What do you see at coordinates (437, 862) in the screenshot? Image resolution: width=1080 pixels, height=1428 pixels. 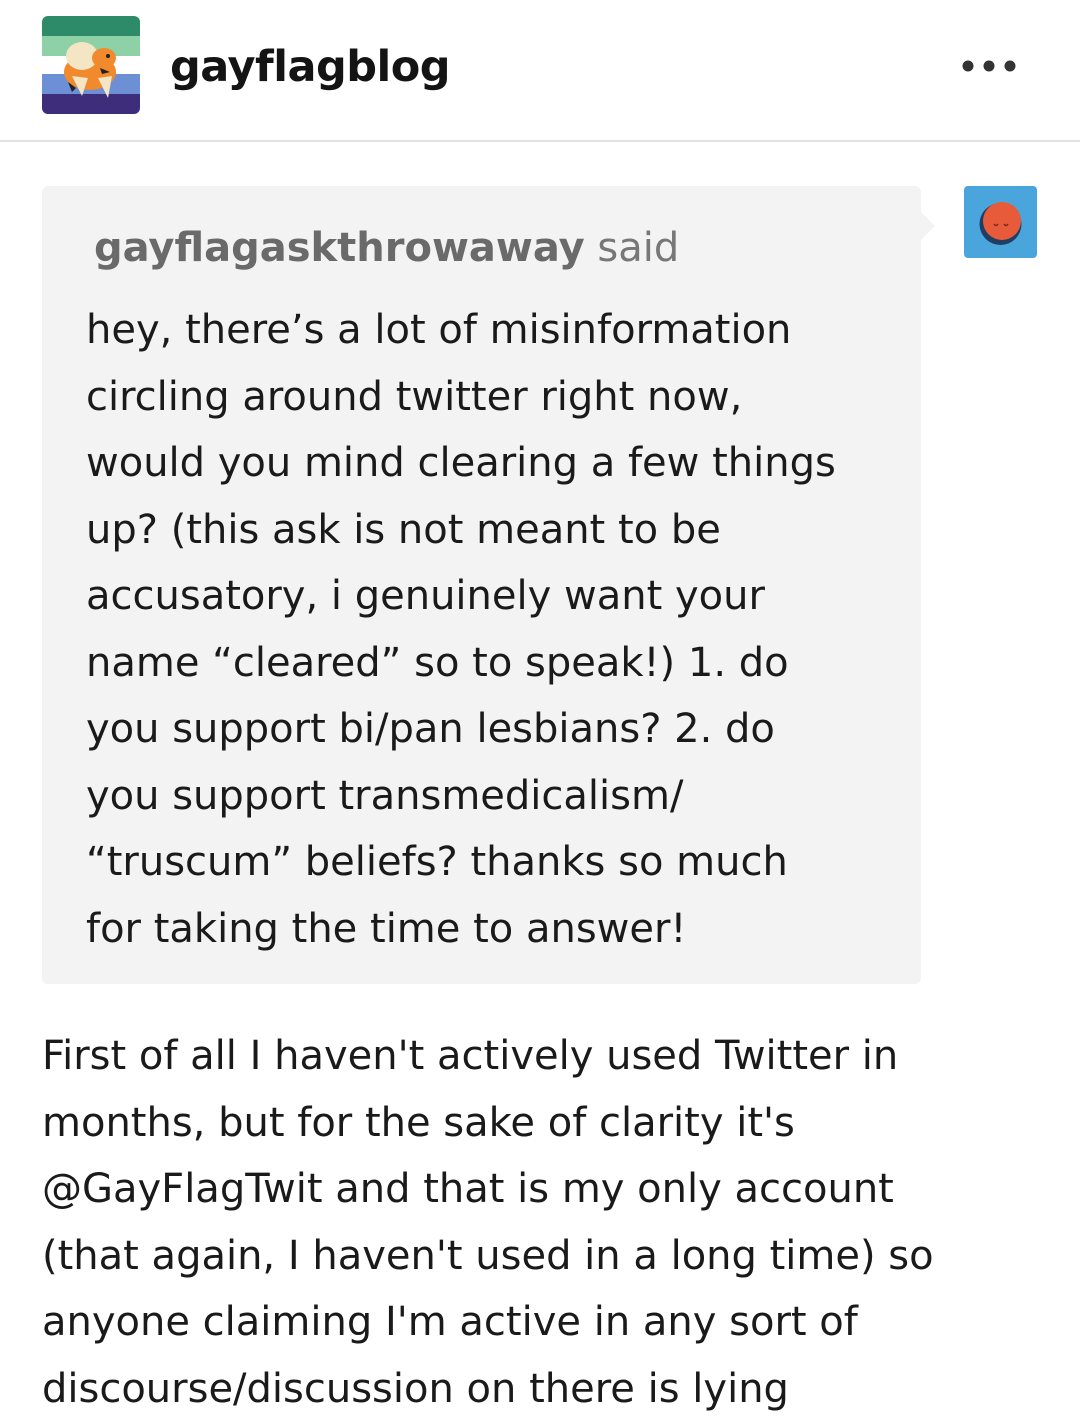 I see `ask-line: “truscum” beliefs? thanks so much` at bounding box center [437, 862].